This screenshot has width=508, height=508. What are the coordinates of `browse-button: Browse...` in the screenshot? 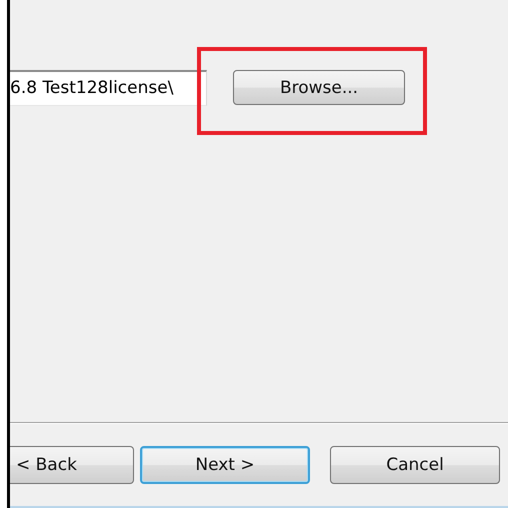 It's located at (319, 87).